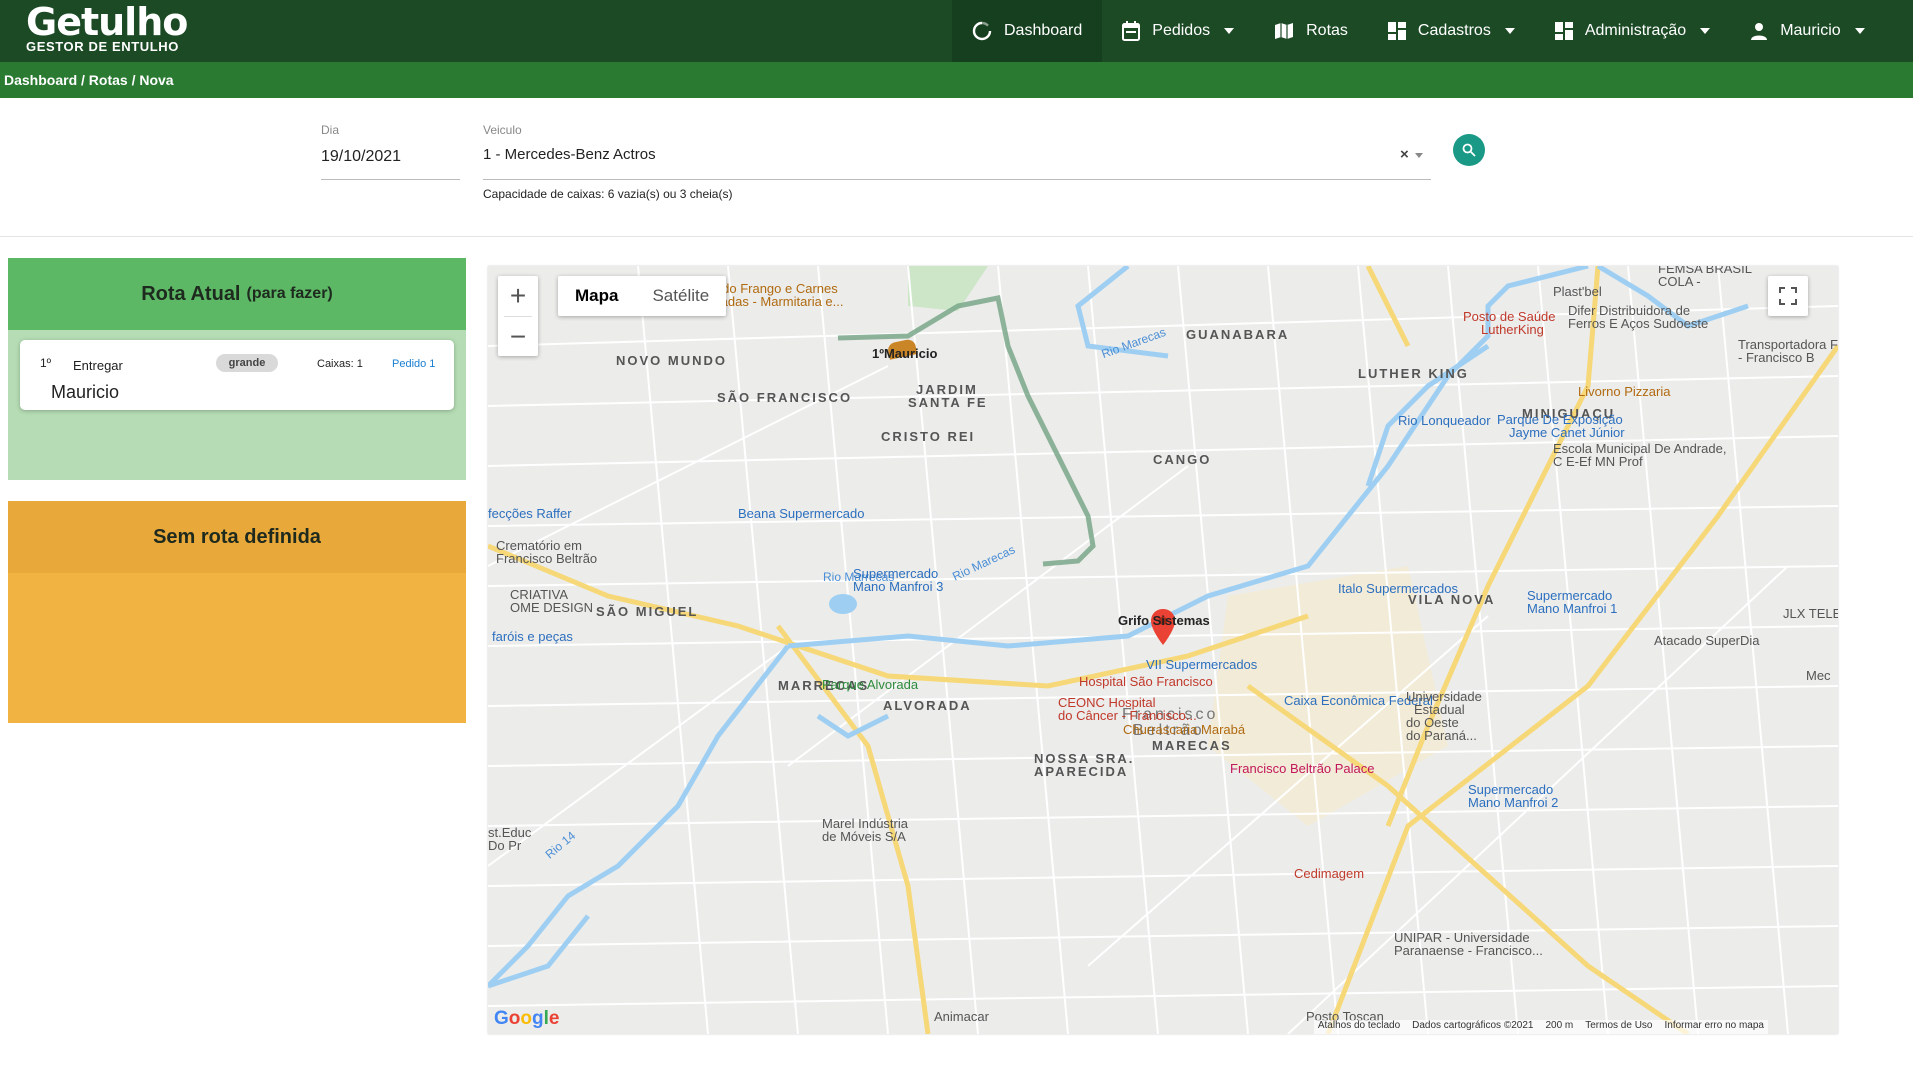 This screenshot has height=1065, width=1913. Describe the element at coordinates (957, 179) in the screenshot. I see `veiculo-underline` at that location.